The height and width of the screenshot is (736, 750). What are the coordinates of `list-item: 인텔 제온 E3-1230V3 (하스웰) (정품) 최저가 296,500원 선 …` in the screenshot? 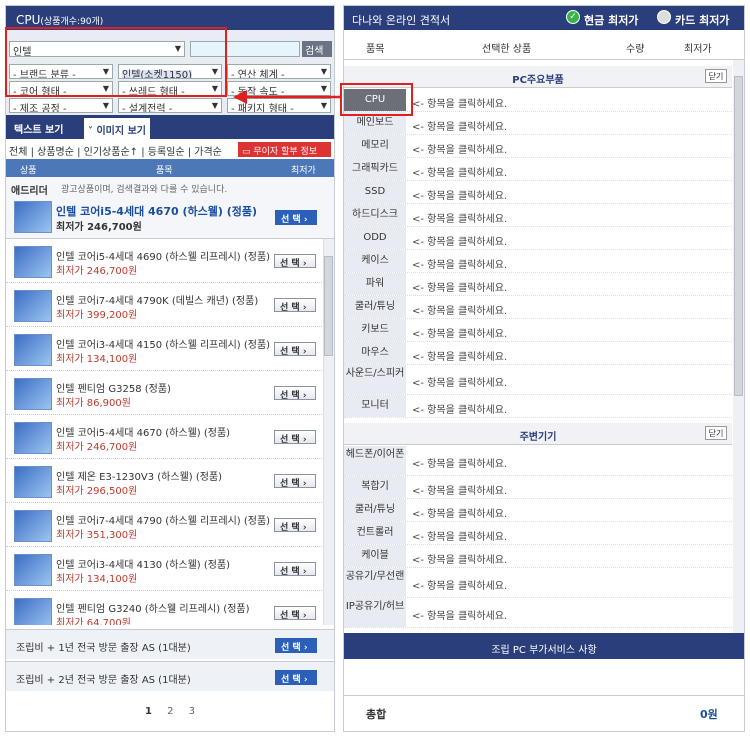 It's located at (164, 481).